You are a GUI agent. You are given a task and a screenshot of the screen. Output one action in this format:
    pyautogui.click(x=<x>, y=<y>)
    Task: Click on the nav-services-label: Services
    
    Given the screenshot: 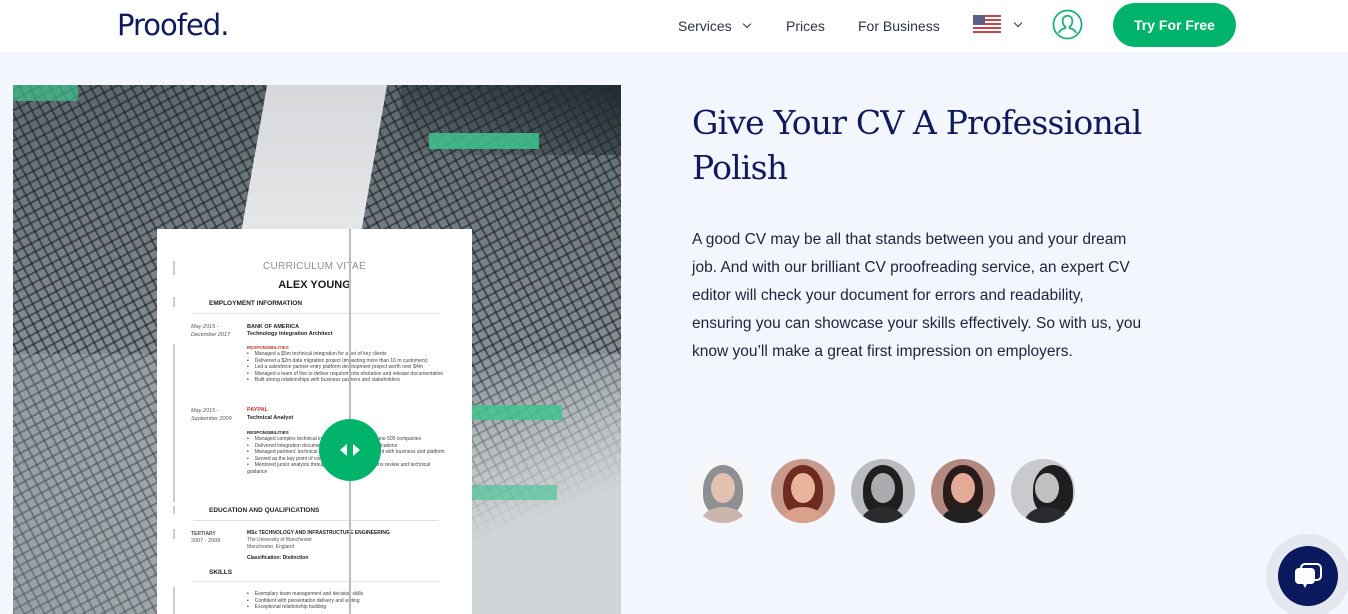 What is the action you would take?
    pyautogui.click(x=705, y=26)
    